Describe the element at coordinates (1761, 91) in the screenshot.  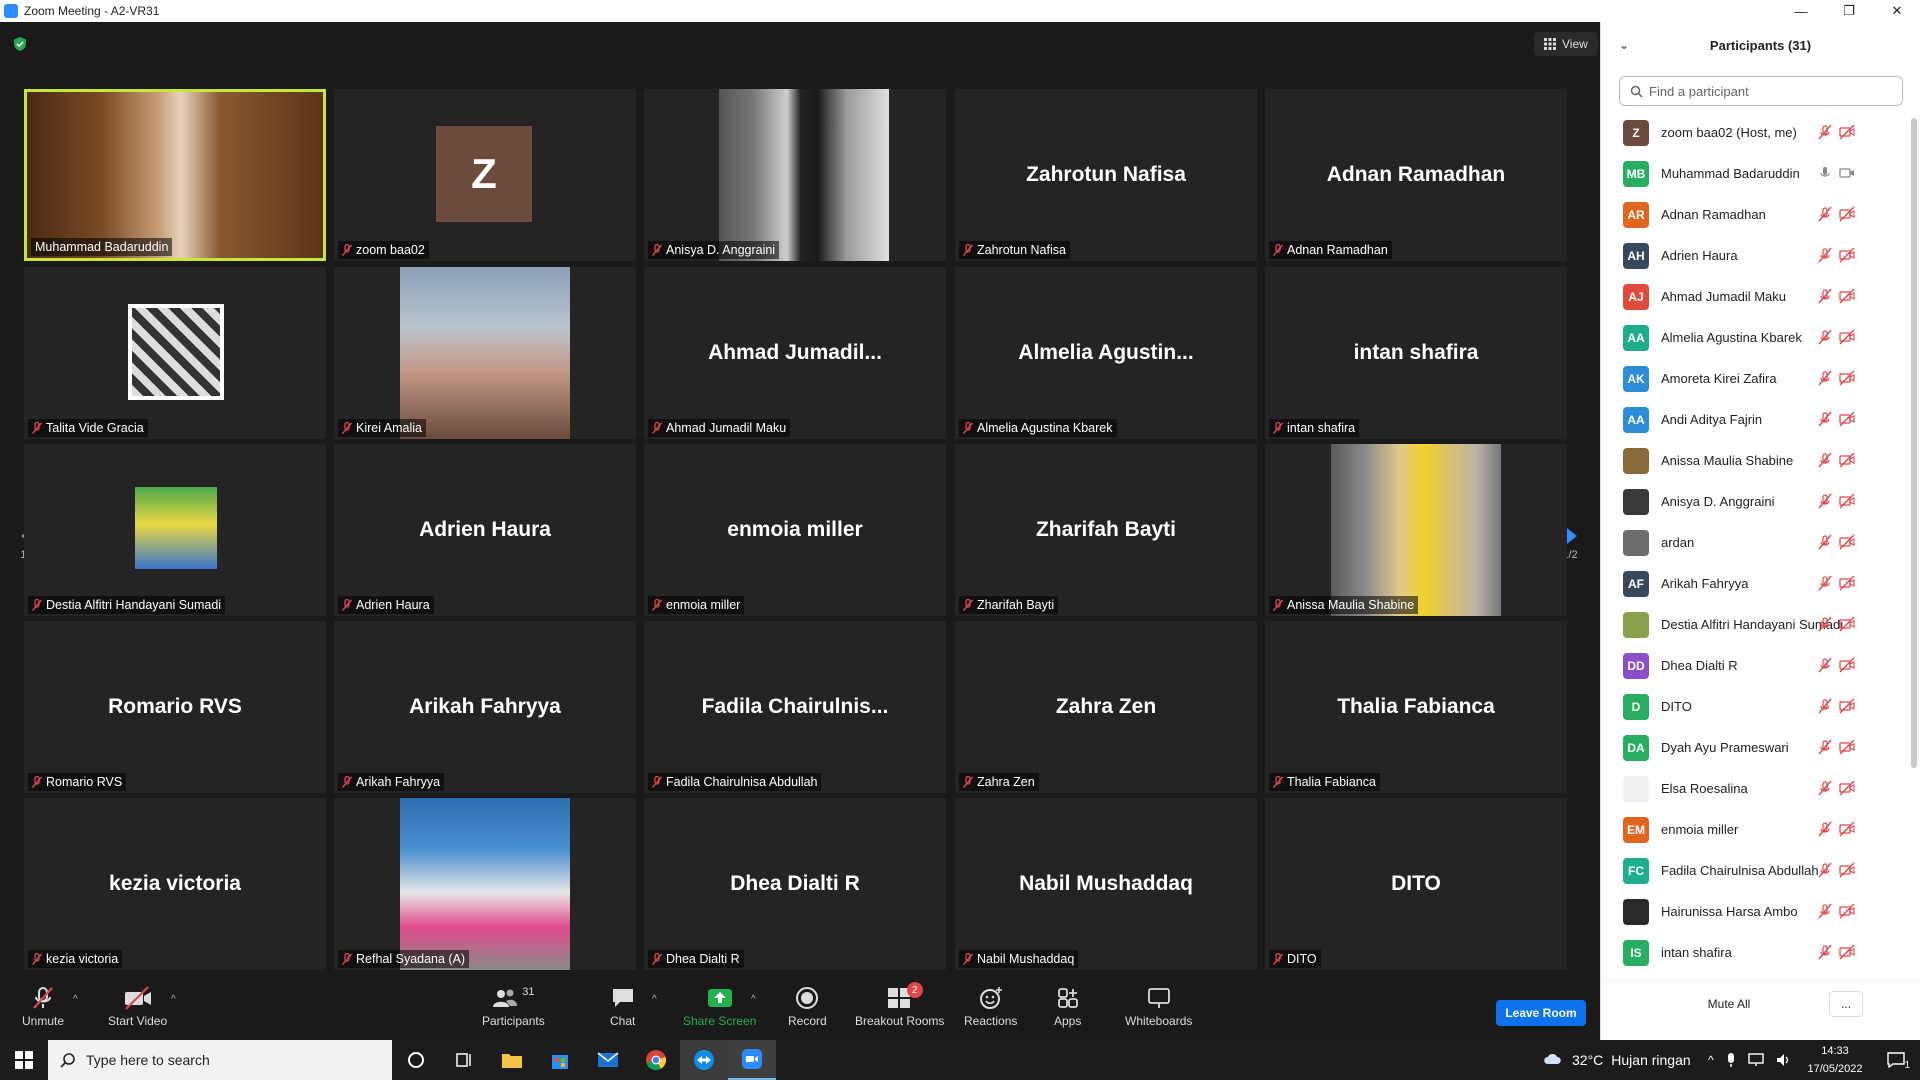
I see `find-participant-input: Find a participant` at that location.